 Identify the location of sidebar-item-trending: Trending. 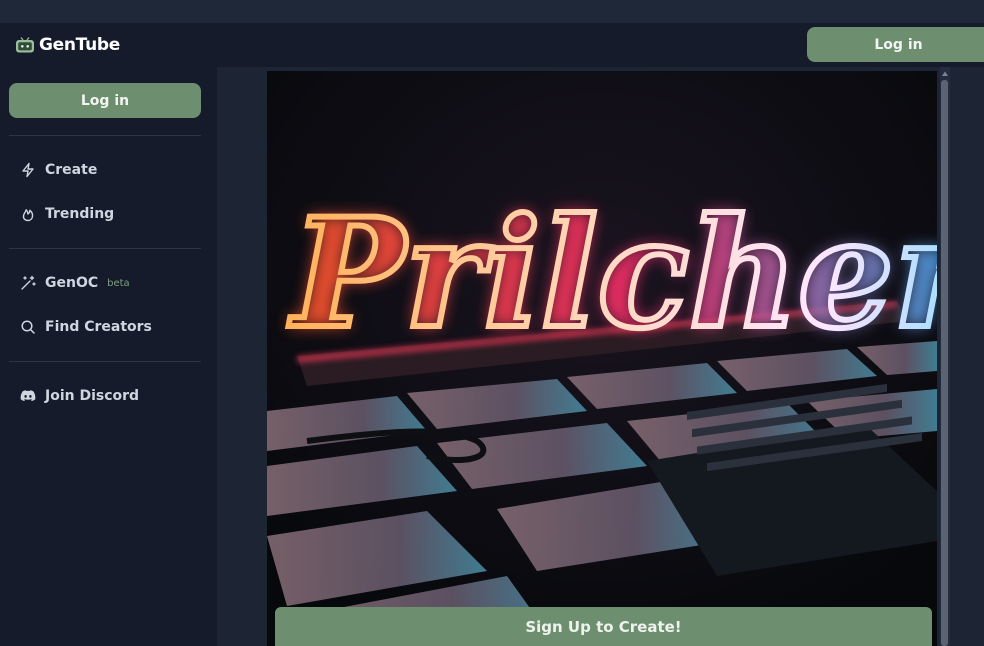
(67, 214).